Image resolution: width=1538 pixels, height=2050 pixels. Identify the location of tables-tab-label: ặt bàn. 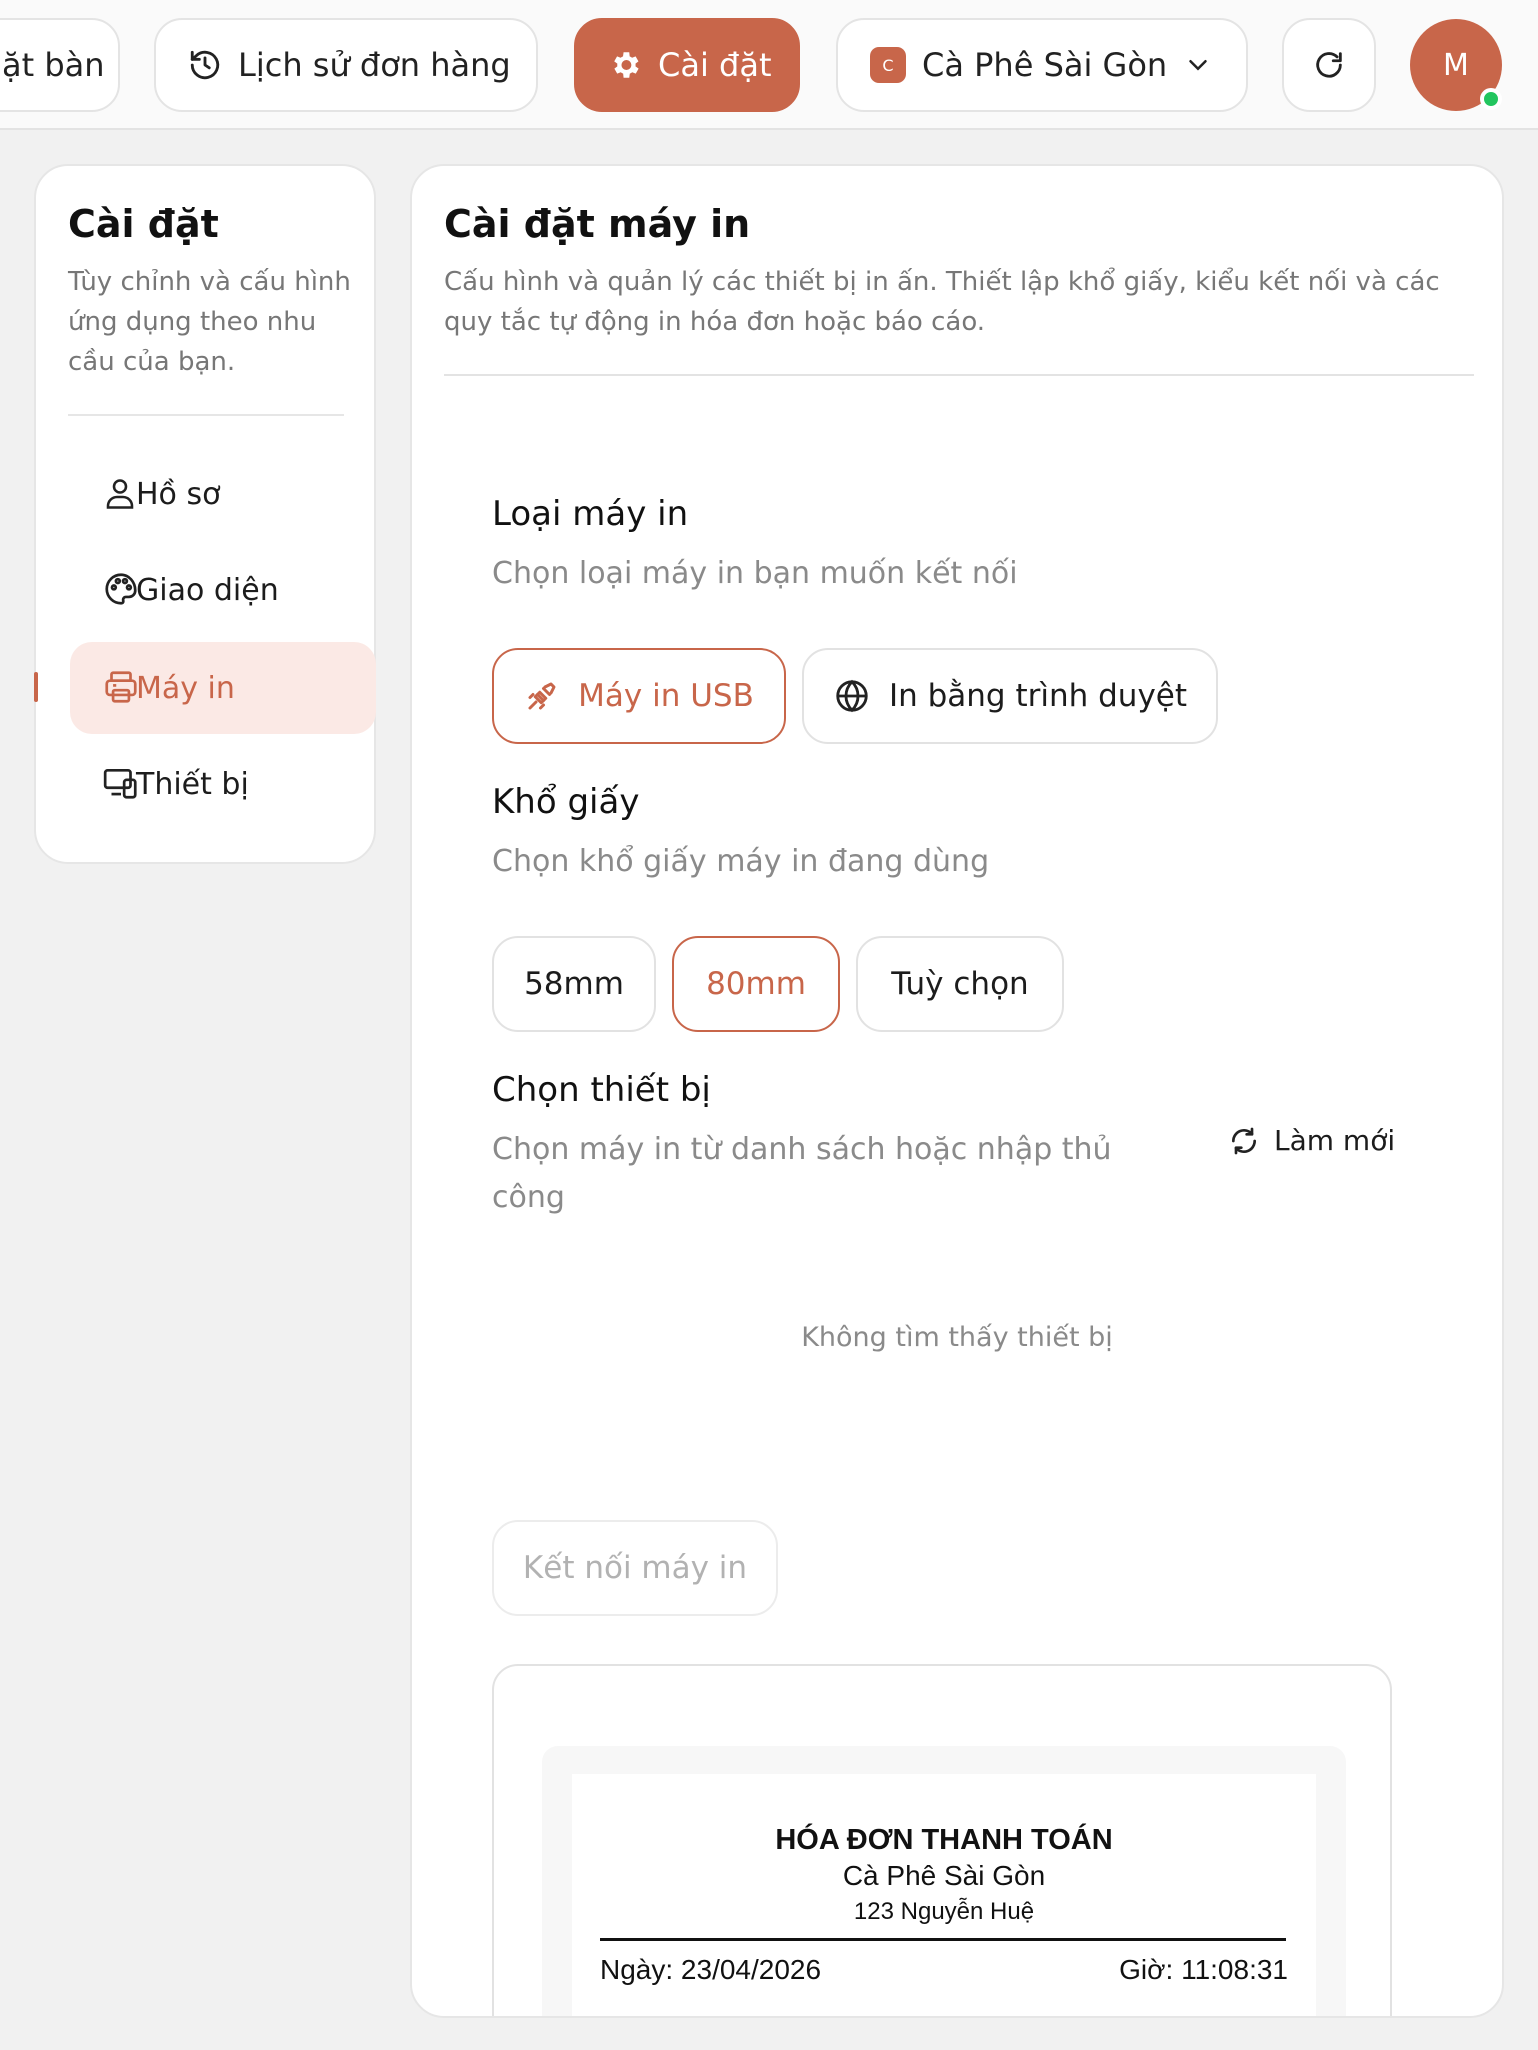
(53, 65).